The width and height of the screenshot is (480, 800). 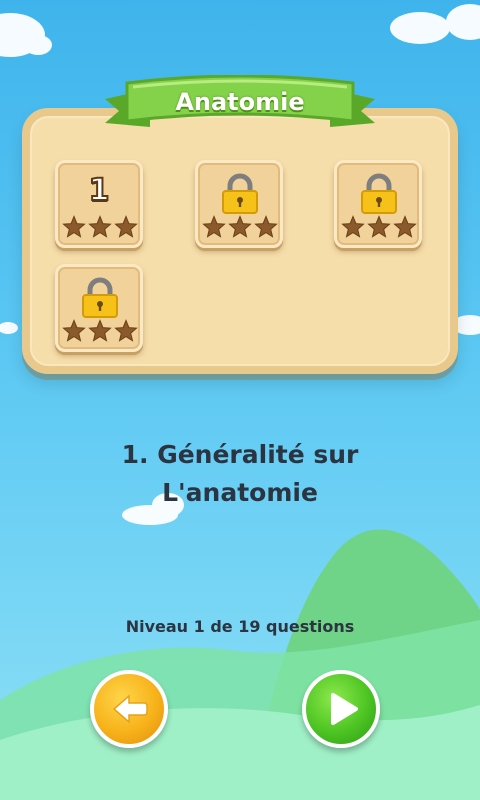 I want to click on back-button, so click(x=129, y=709).